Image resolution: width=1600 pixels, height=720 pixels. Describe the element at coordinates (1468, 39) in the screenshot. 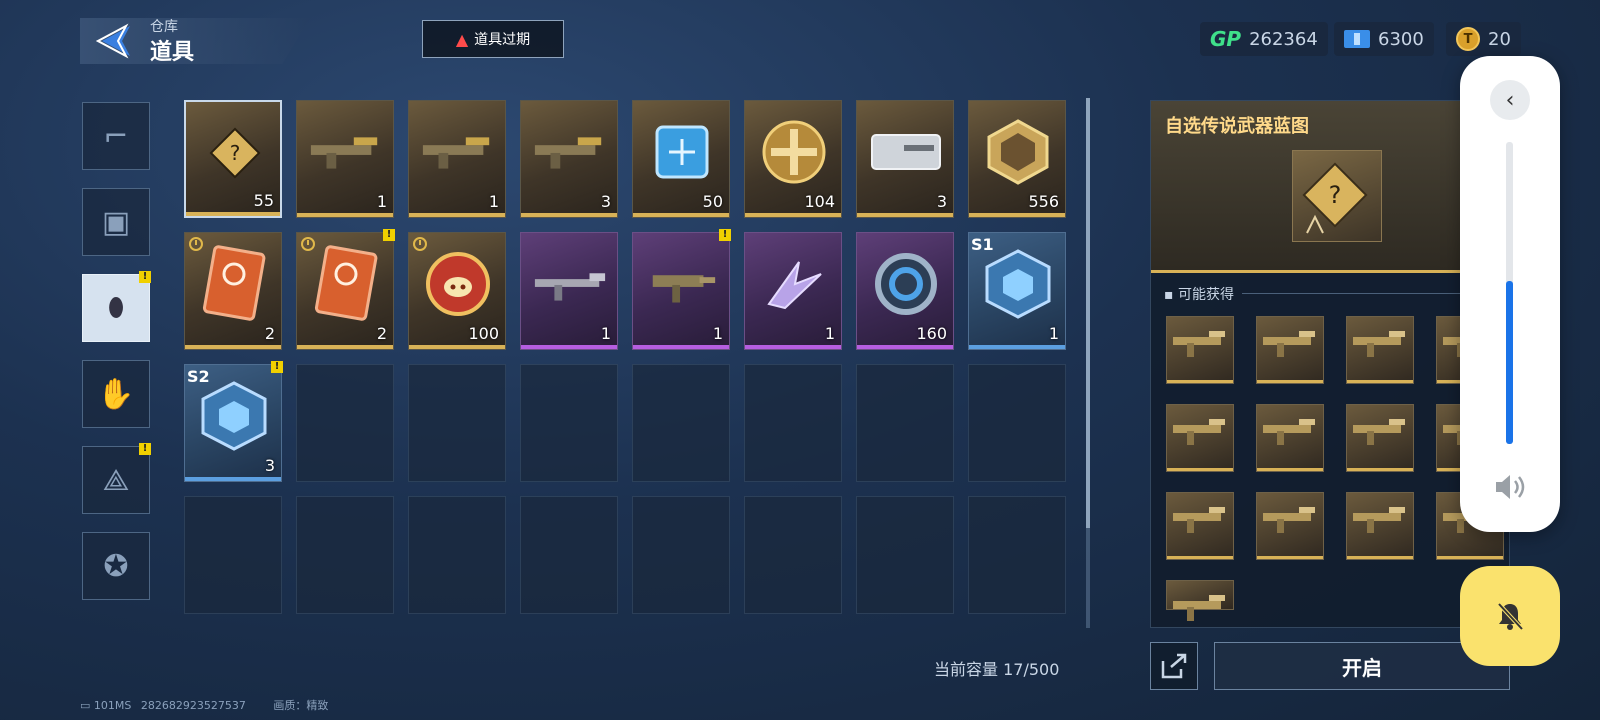

I see `coin-icon: T` at that location.